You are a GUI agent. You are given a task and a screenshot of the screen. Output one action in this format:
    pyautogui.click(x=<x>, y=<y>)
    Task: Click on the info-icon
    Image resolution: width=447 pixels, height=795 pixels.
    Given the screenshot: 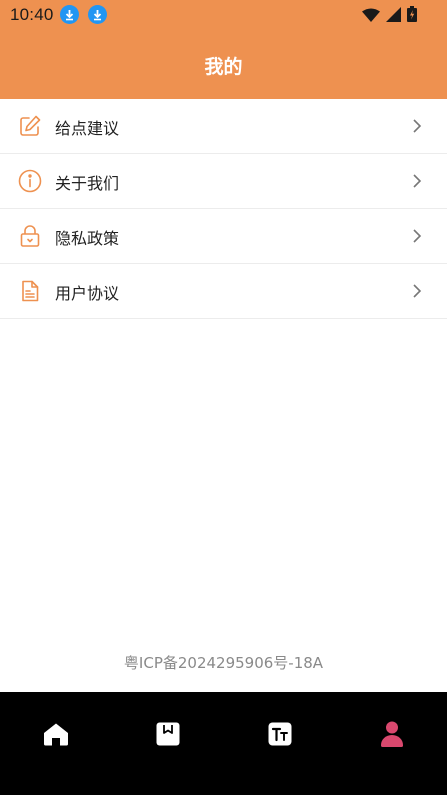 What is the action you would take?
    pyautogui.click(x=30, y=181)
    